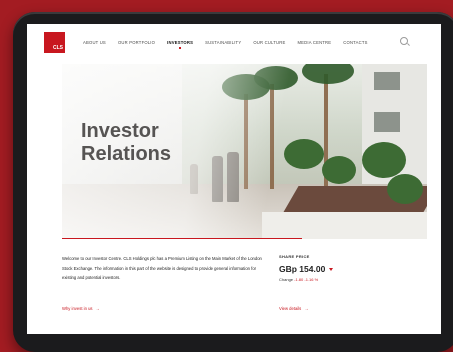  I want to click on page-title: Investor Relations, so click(126, 142).